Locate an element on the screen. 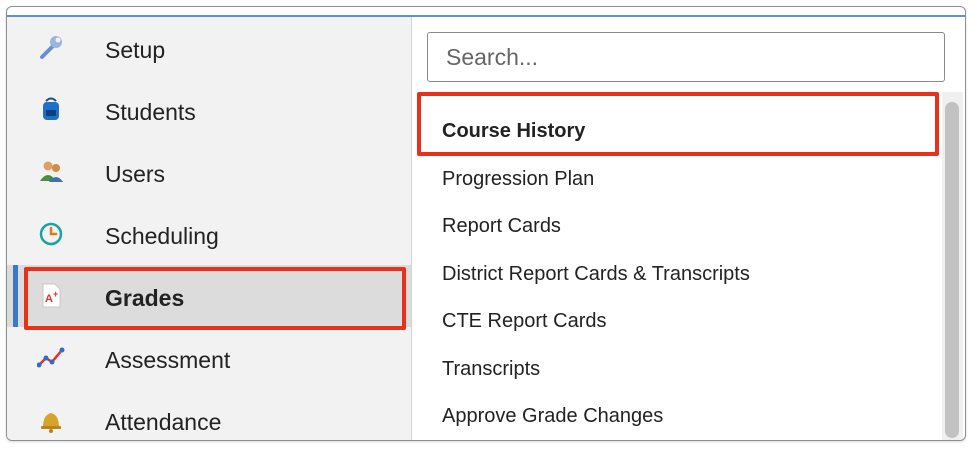  users-icon is located at coordinates (51, 171).